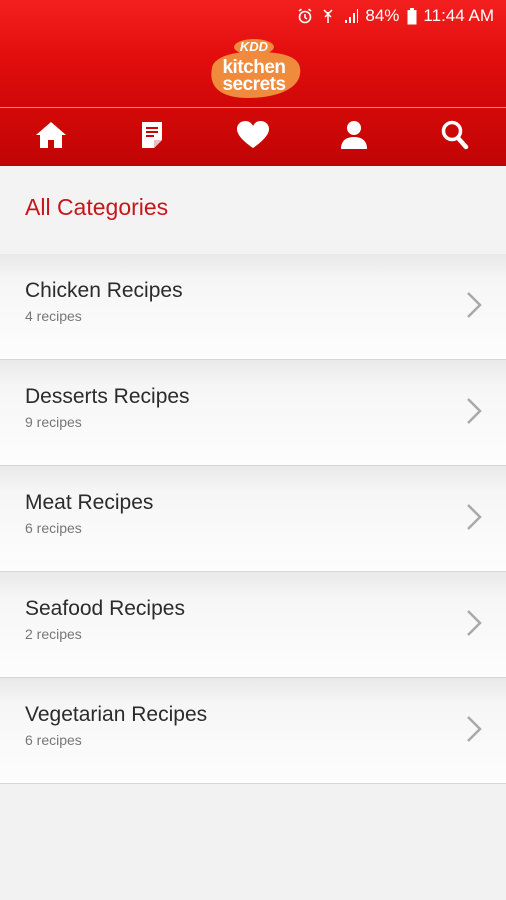 Image resolution: width=506 pixels, height=900 pixels. I want to click on home-icon, so click(51, 137).